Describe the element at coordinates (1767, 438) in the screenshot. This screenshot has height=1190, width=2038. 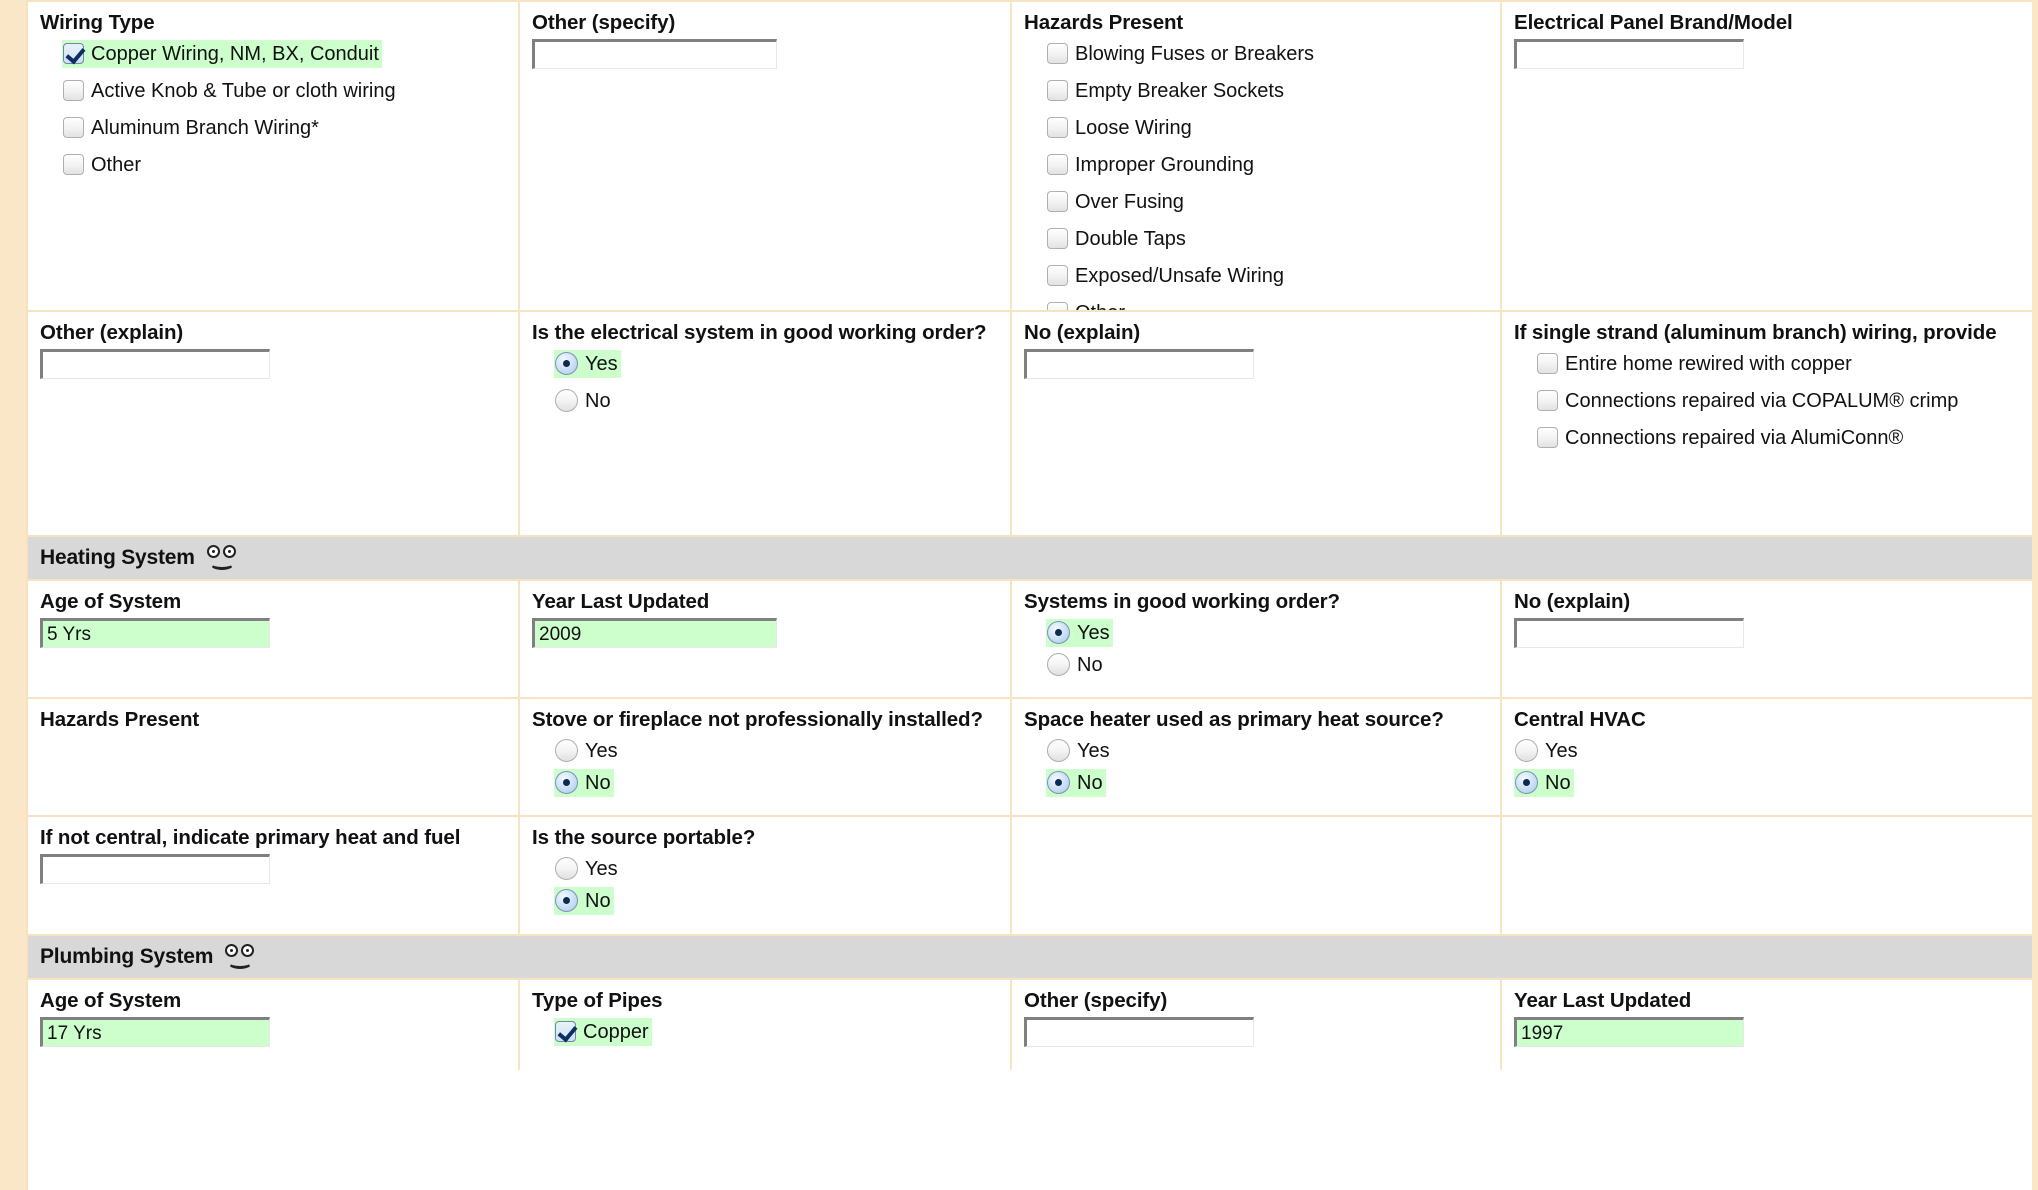
I see `checkbox-option: Connections repaired via AlumiConn®` at that location.